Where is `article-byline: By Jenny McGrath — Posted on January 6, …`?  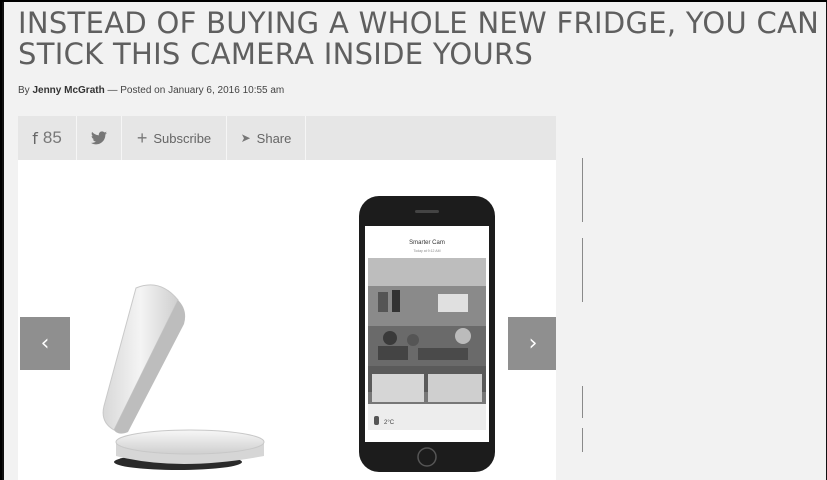 article-byline: By Jenny McGrath — Posted on January 6, … is located at coordinates (151, 90).